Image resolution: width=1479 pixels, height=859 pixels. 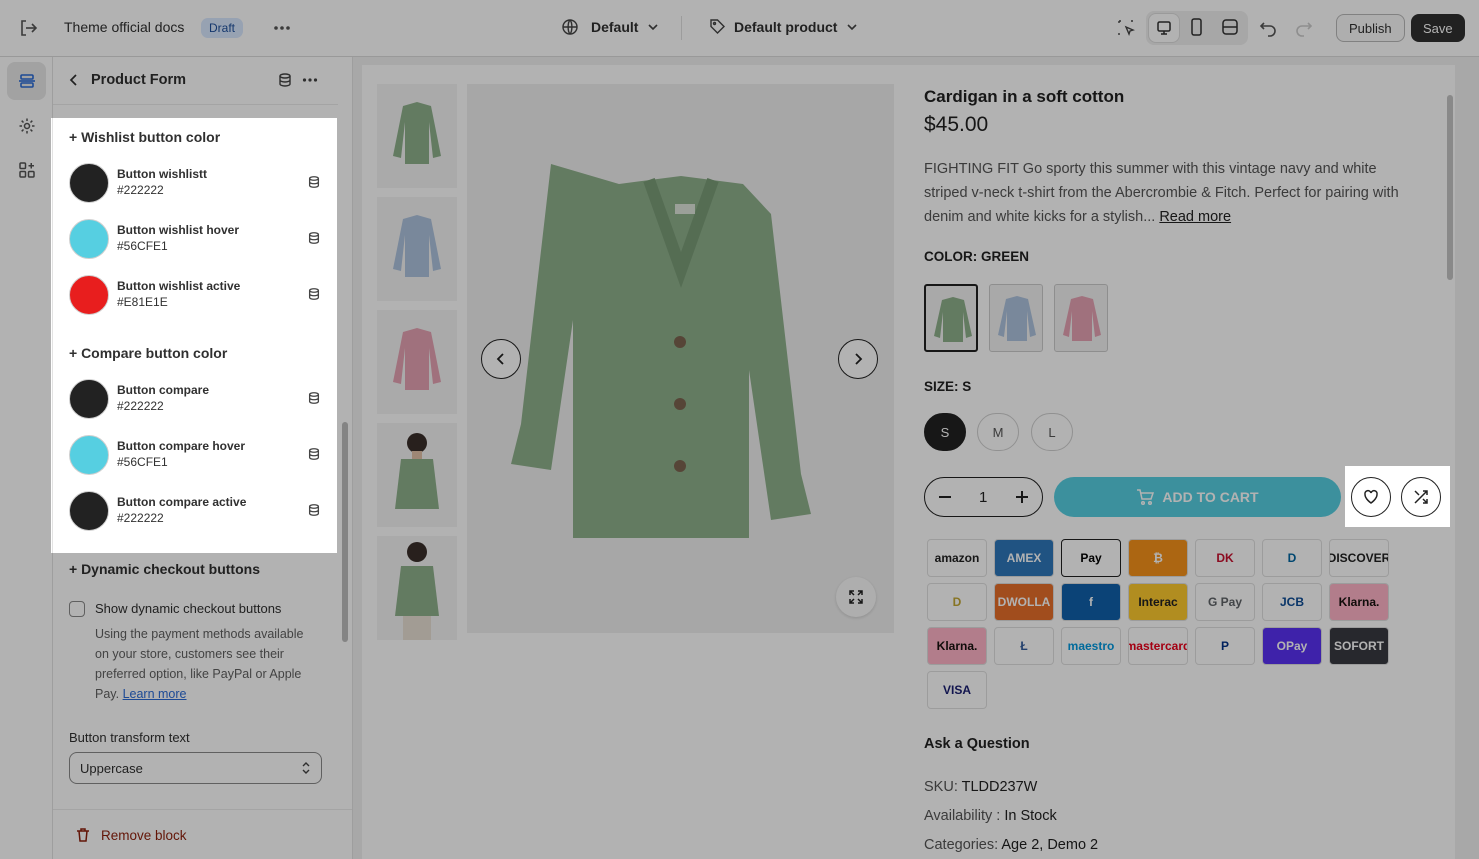 What do you see at coordinates (195, 768) in the screenshot?
I see `transform-select: Uppercase` at bounding box center [195, 768].